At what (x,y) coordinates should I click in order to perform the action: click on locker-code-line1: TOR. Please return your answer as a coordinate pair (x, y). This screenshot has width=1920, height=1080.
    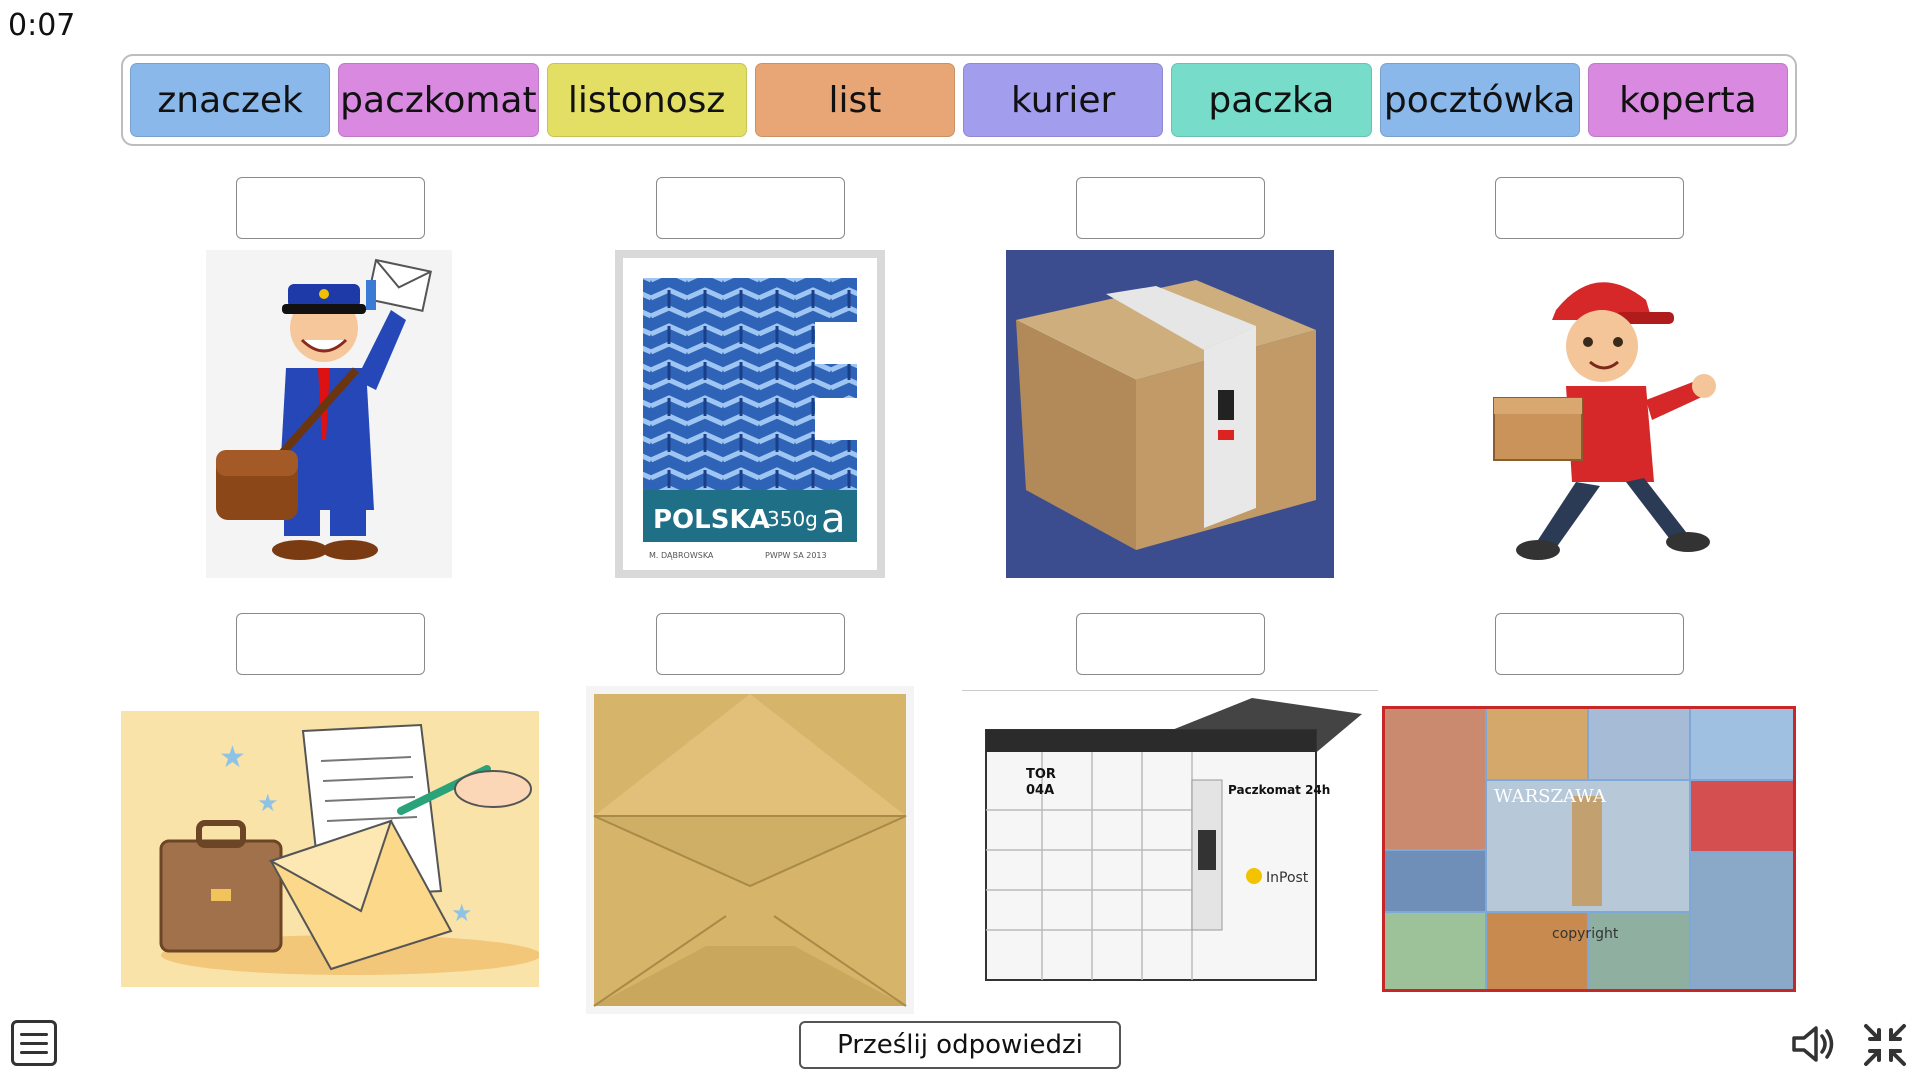
    Looking at the image, I should click on (1041, 774).